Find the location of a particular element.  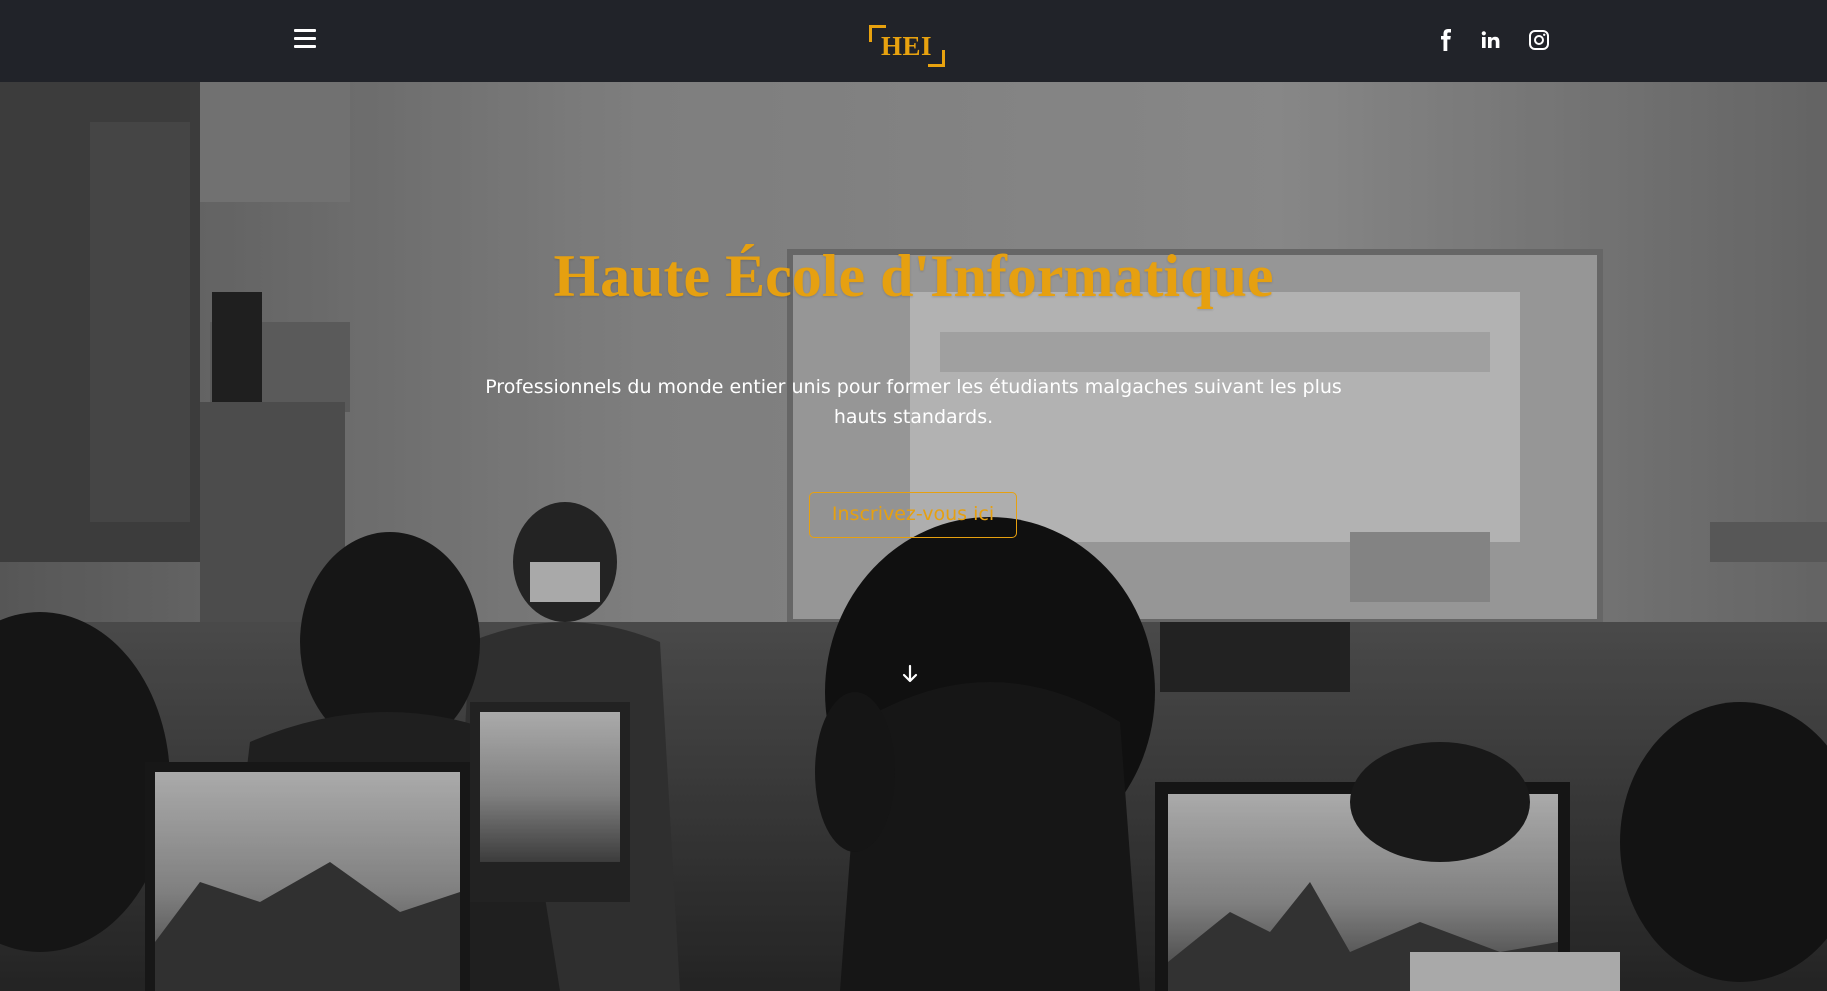

hei-logo: HEI is located at coordinates (907, 45).